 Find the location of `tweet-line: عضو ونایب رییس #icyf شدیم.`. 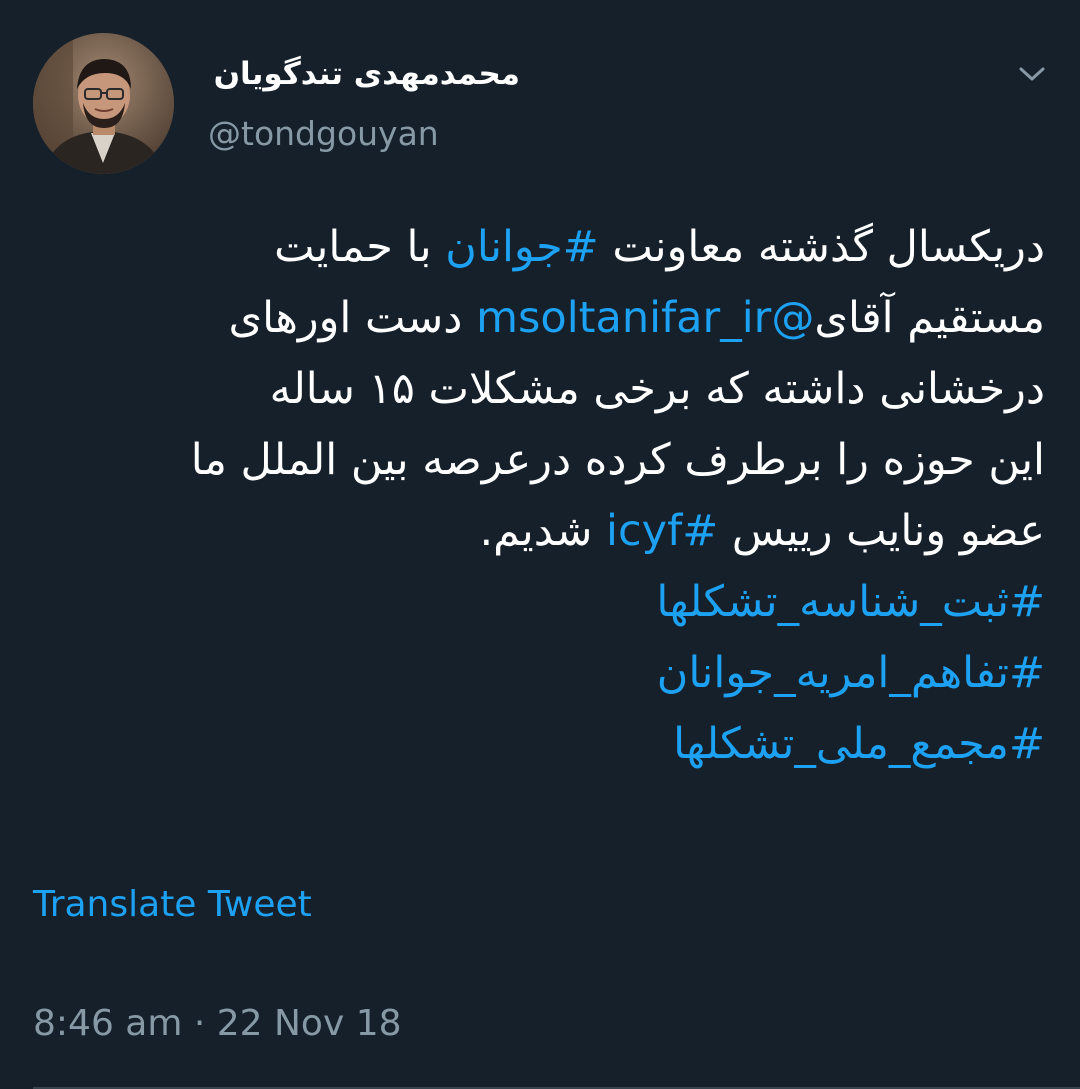

tweet-line: عضو ونایب رییس #icyf شدیم. is located at coordinates (542, 531).